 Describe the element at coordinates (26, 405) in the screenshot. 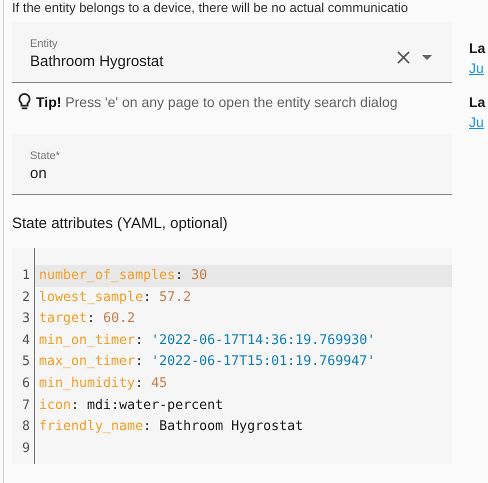

I see `line-number: 7` at that location.